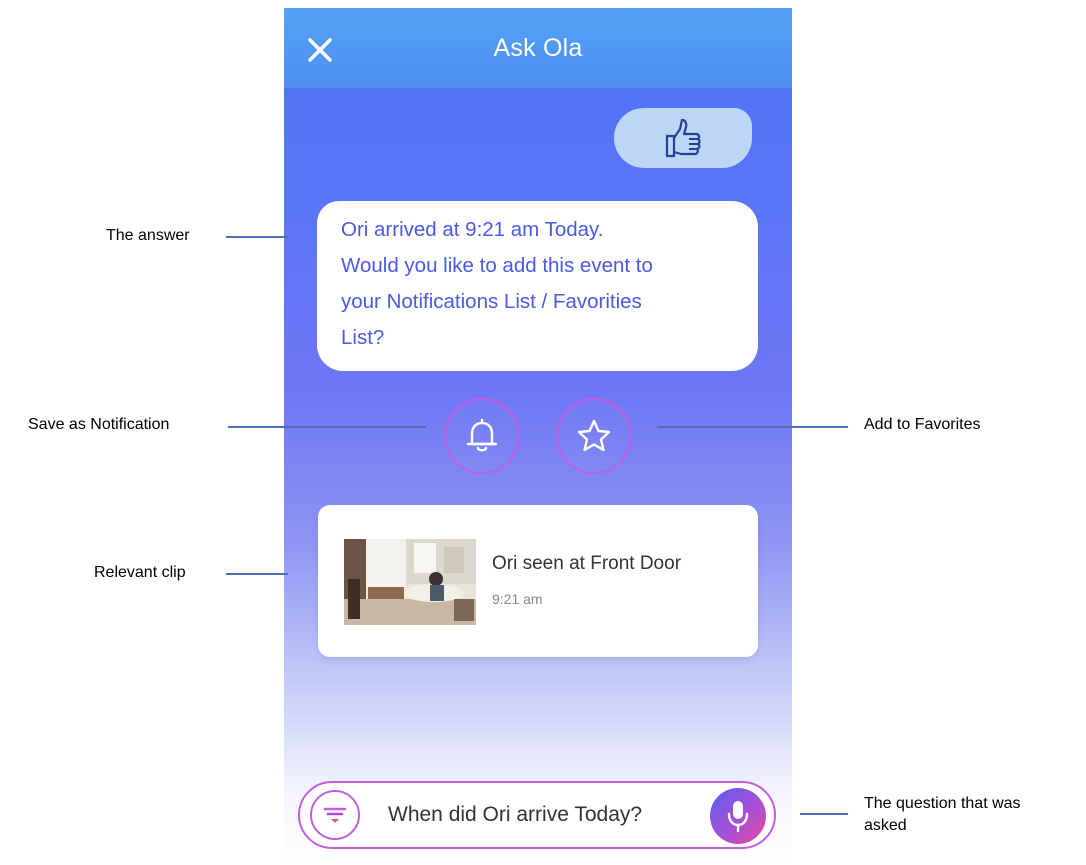 The height and width of the screenshot is (865, 1086). I want to click on question-bar: When did Ori arrive Today?, so click(537, 815).